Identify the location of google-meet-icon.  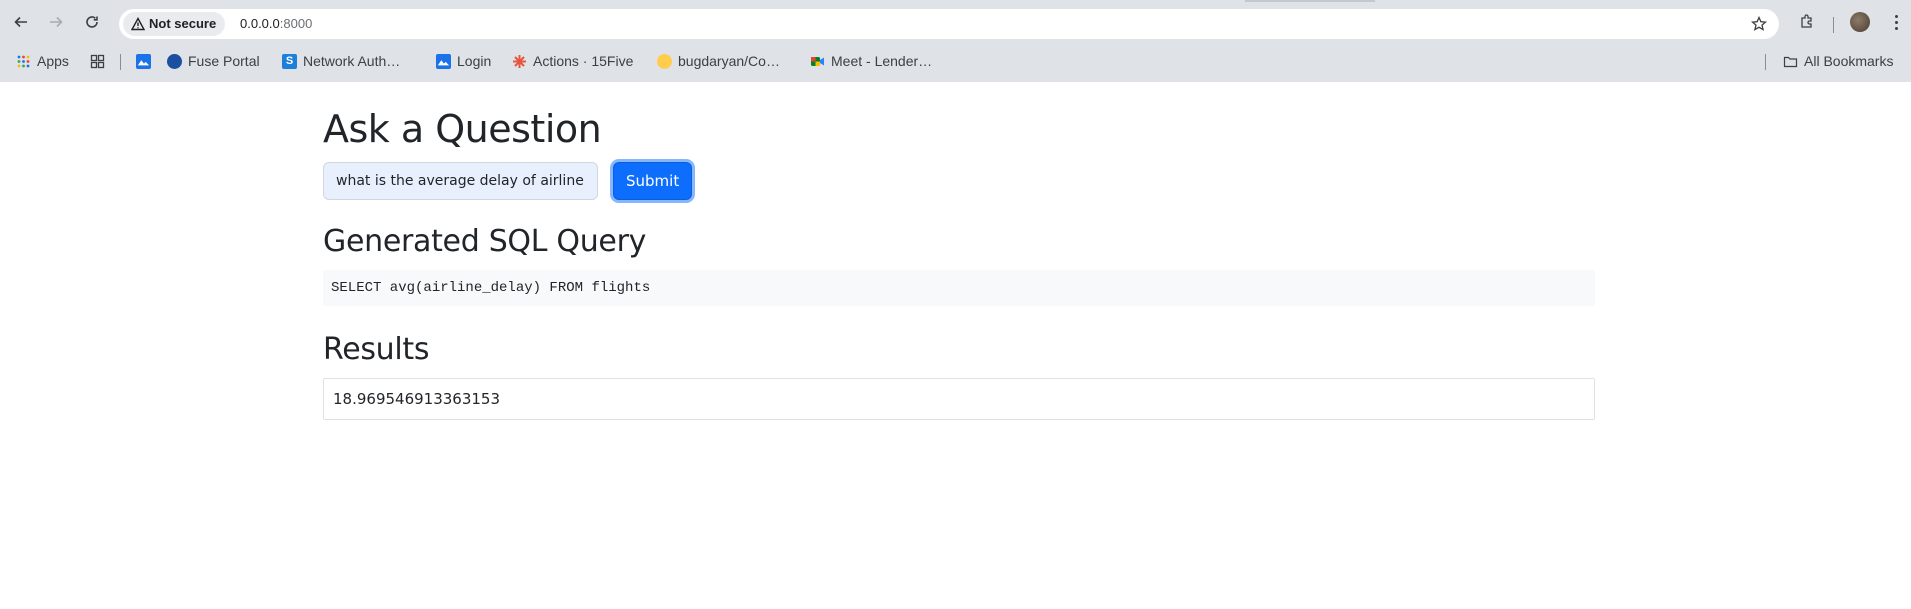
(817, 61).